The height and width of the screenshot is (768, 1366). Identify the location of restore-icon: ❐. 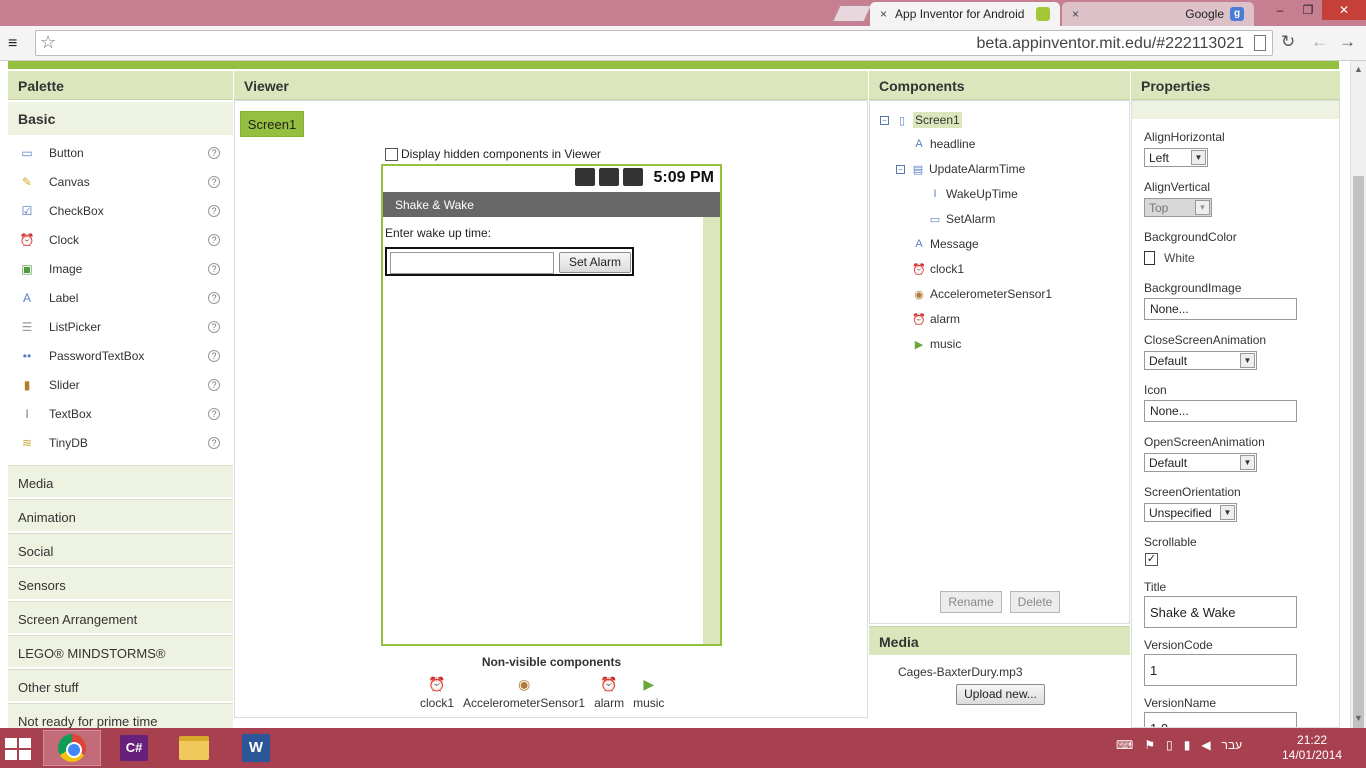
(1308, 10).